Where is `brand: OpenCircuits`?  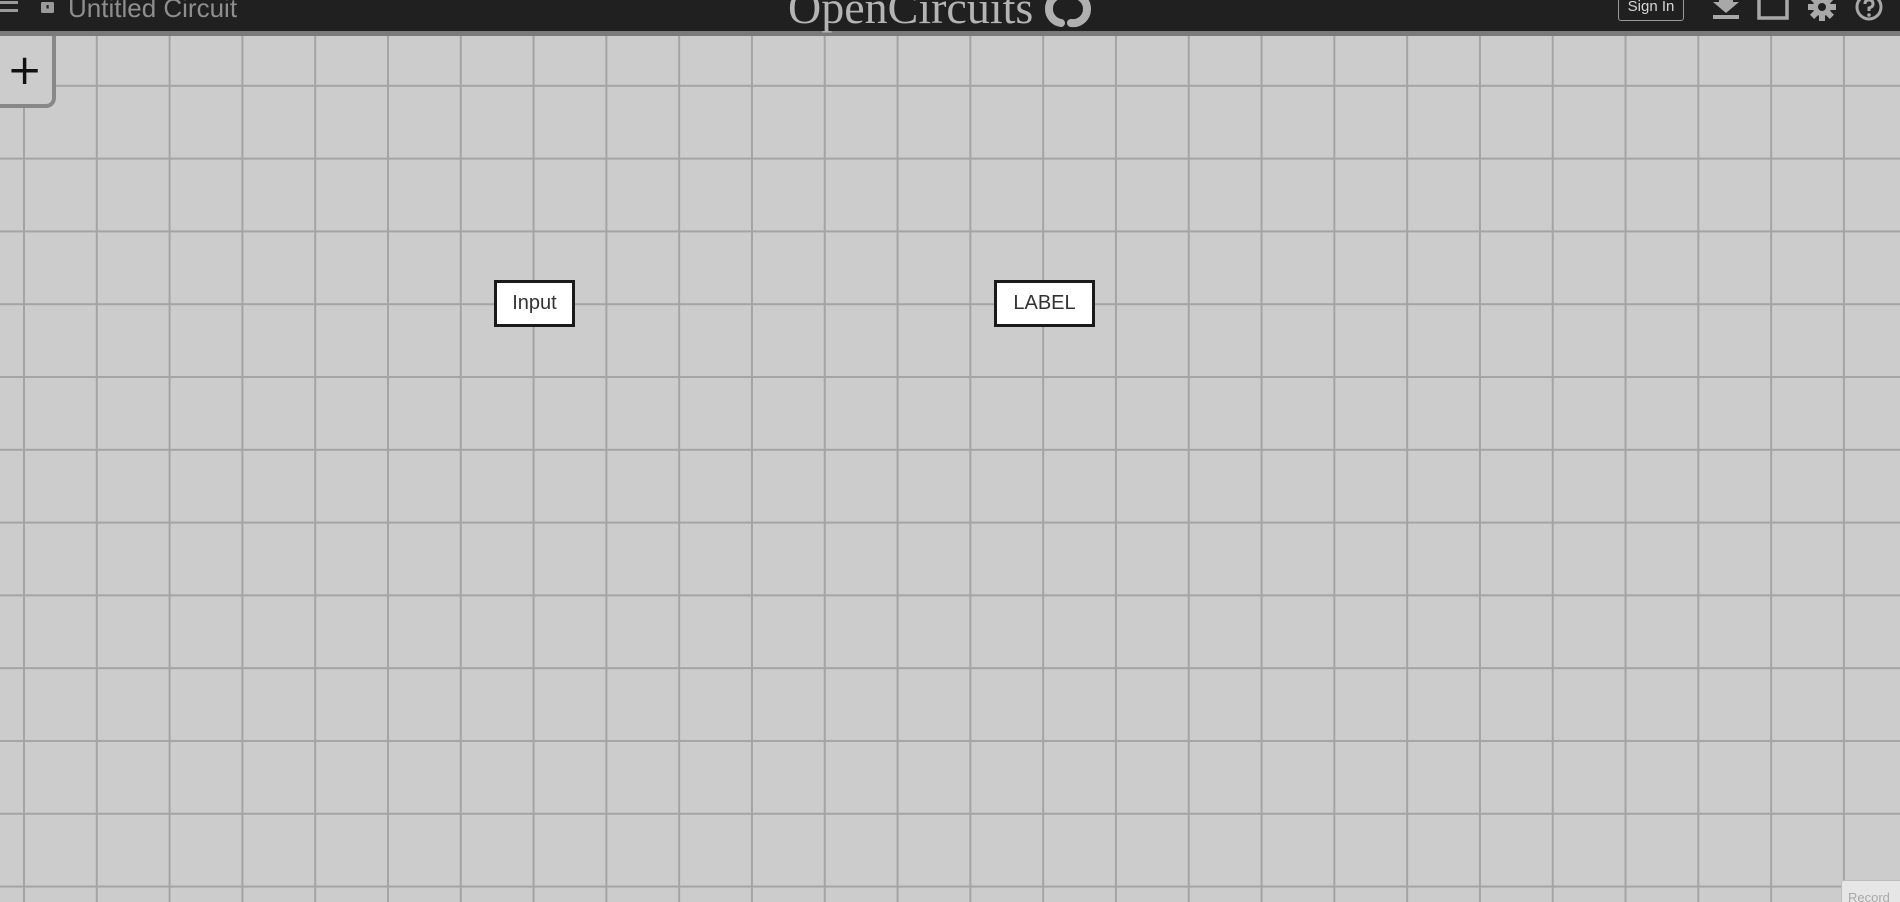
brand: OpenCircuits is located at coordinates (941, 16).